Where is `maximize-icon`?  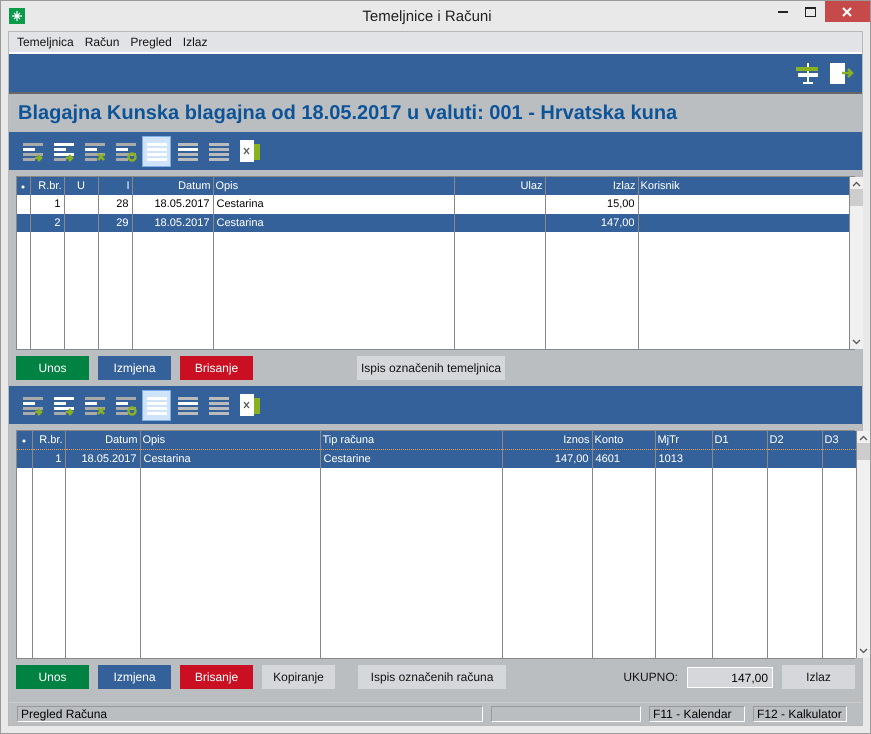 maximize-icon is located at coordinates (810, 11).